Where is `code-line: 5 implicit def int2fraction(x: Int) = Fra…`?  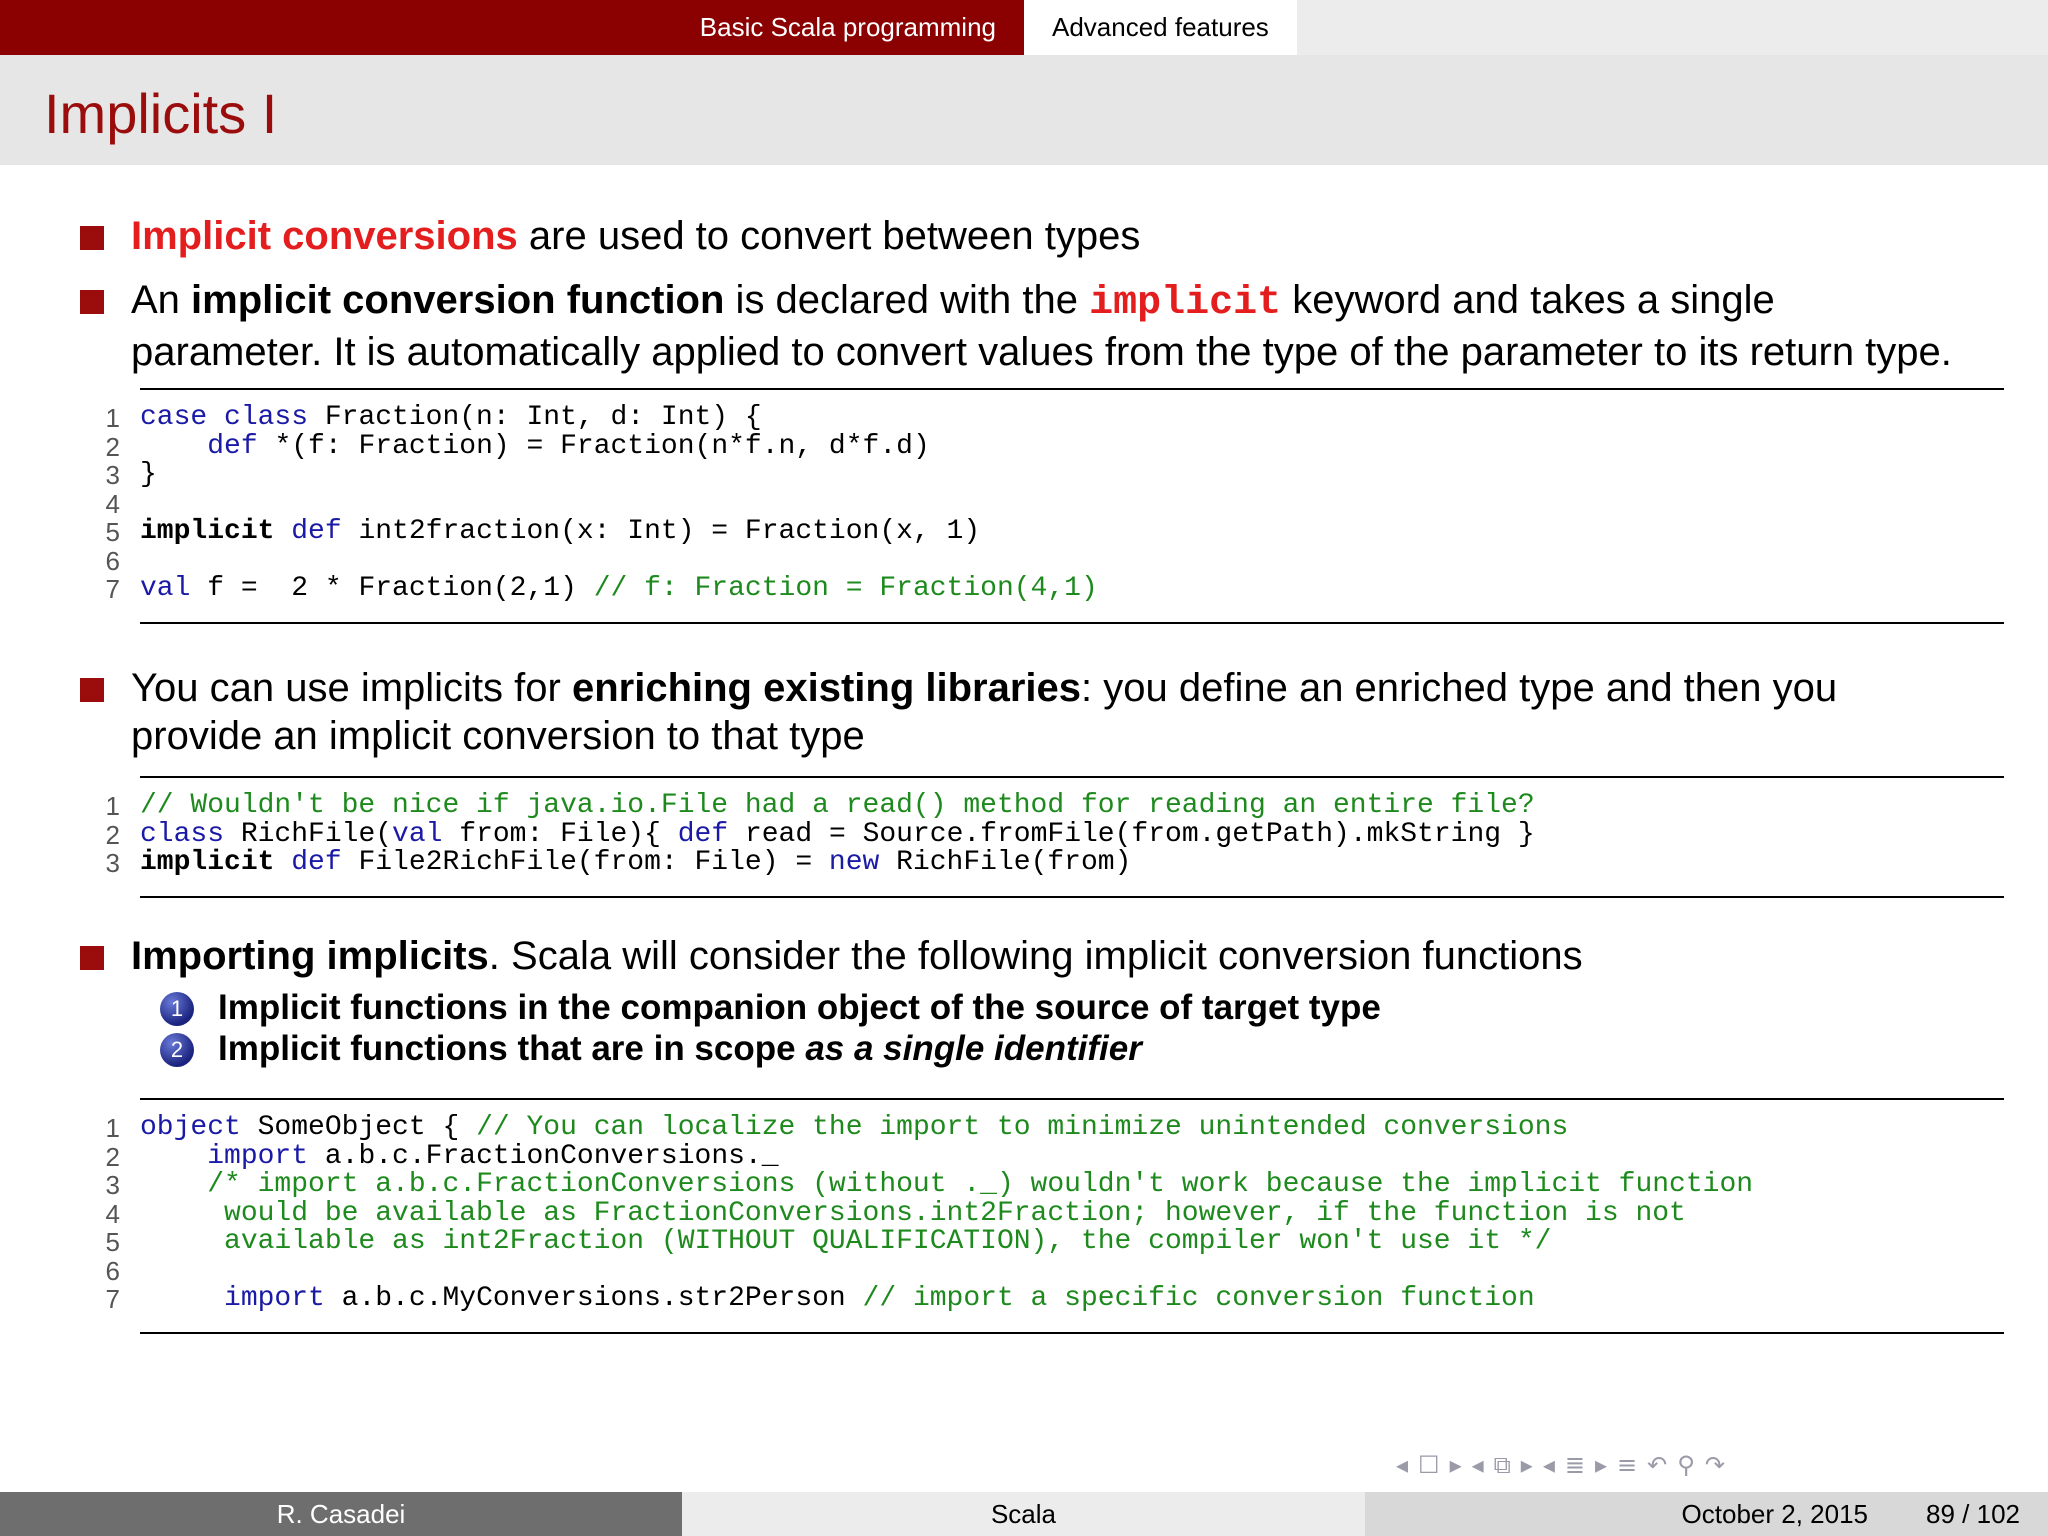
code-line: 5 implicit def int2fraction(x: Int) = Fra… is located at coordinates (1055, 532).